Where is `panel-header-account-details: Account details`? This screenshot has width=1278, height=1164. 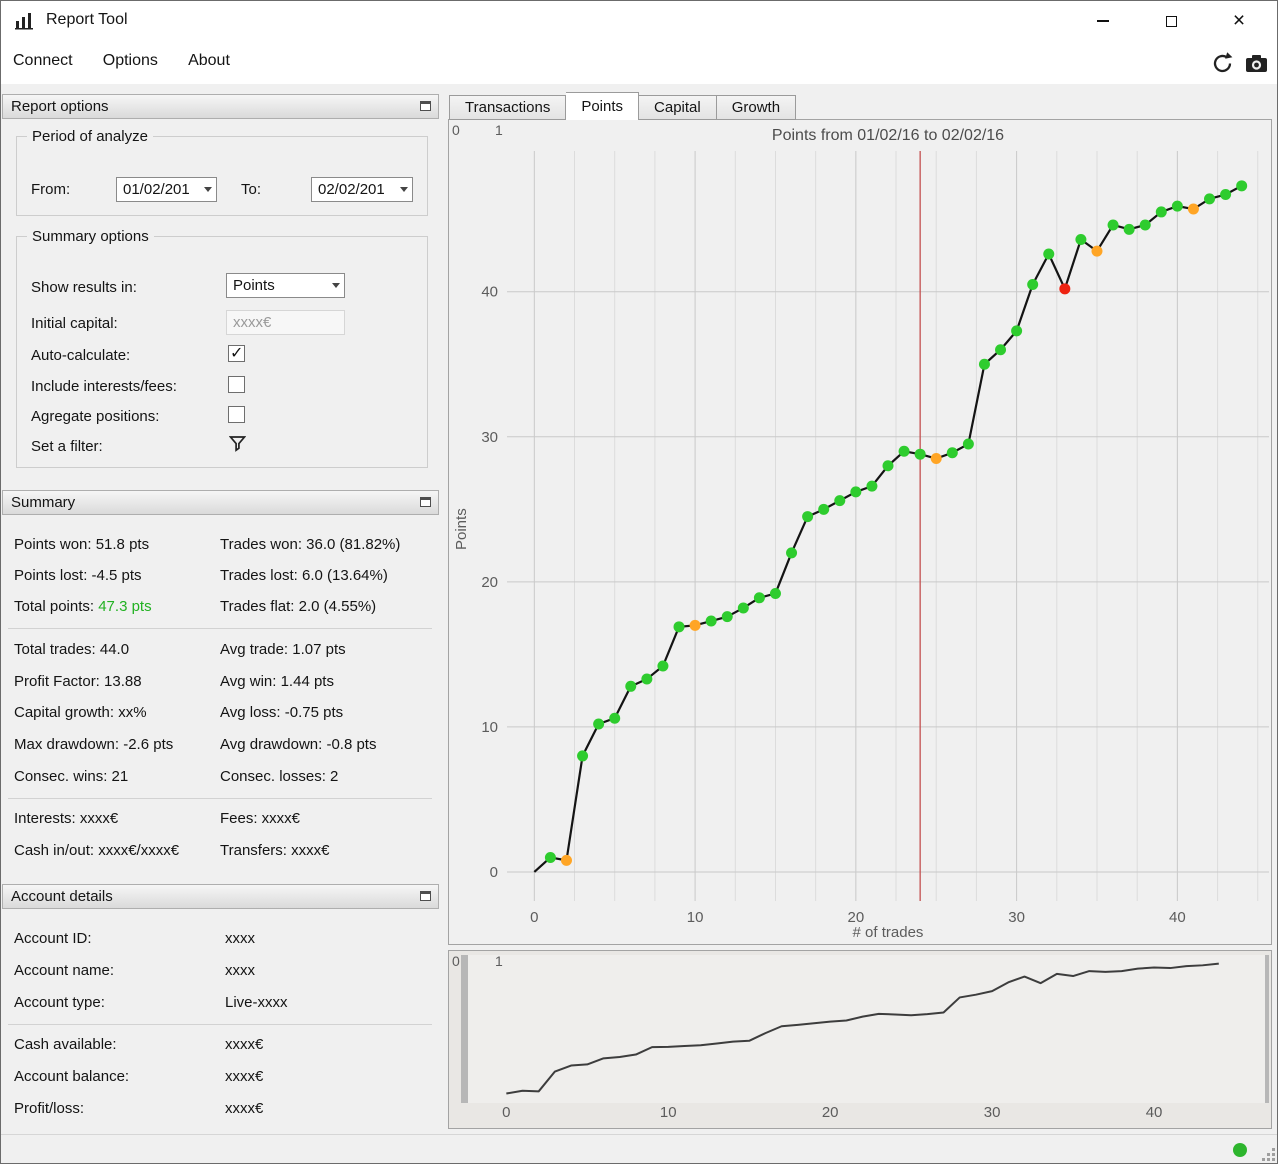
panel-header-account-details: Account details is located at coordinates (220, 896).